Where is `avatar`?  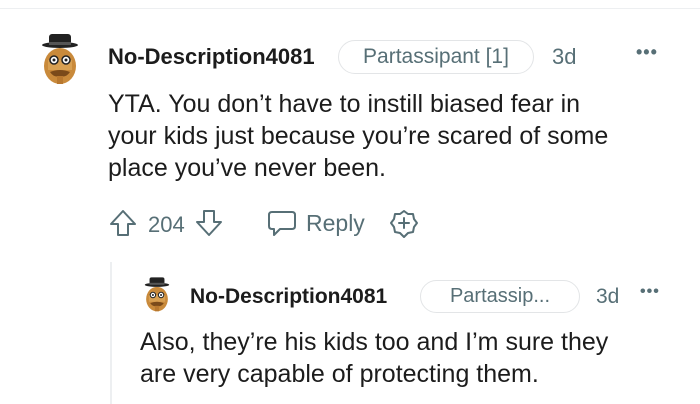
avatar is located at coordinates (60, 60).